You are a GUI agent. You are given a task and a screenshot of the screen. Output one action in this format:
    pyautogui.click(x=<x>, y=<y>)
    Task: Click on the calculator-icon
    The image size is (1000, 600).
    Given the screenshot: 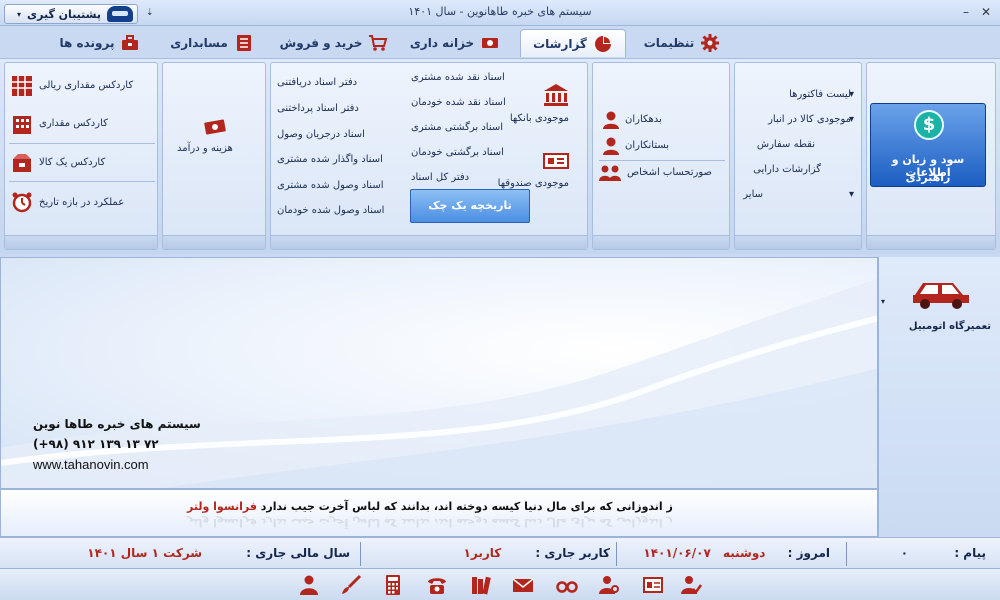 What is the action you would take?
    pyautogui.click(x=393, y=585)
    